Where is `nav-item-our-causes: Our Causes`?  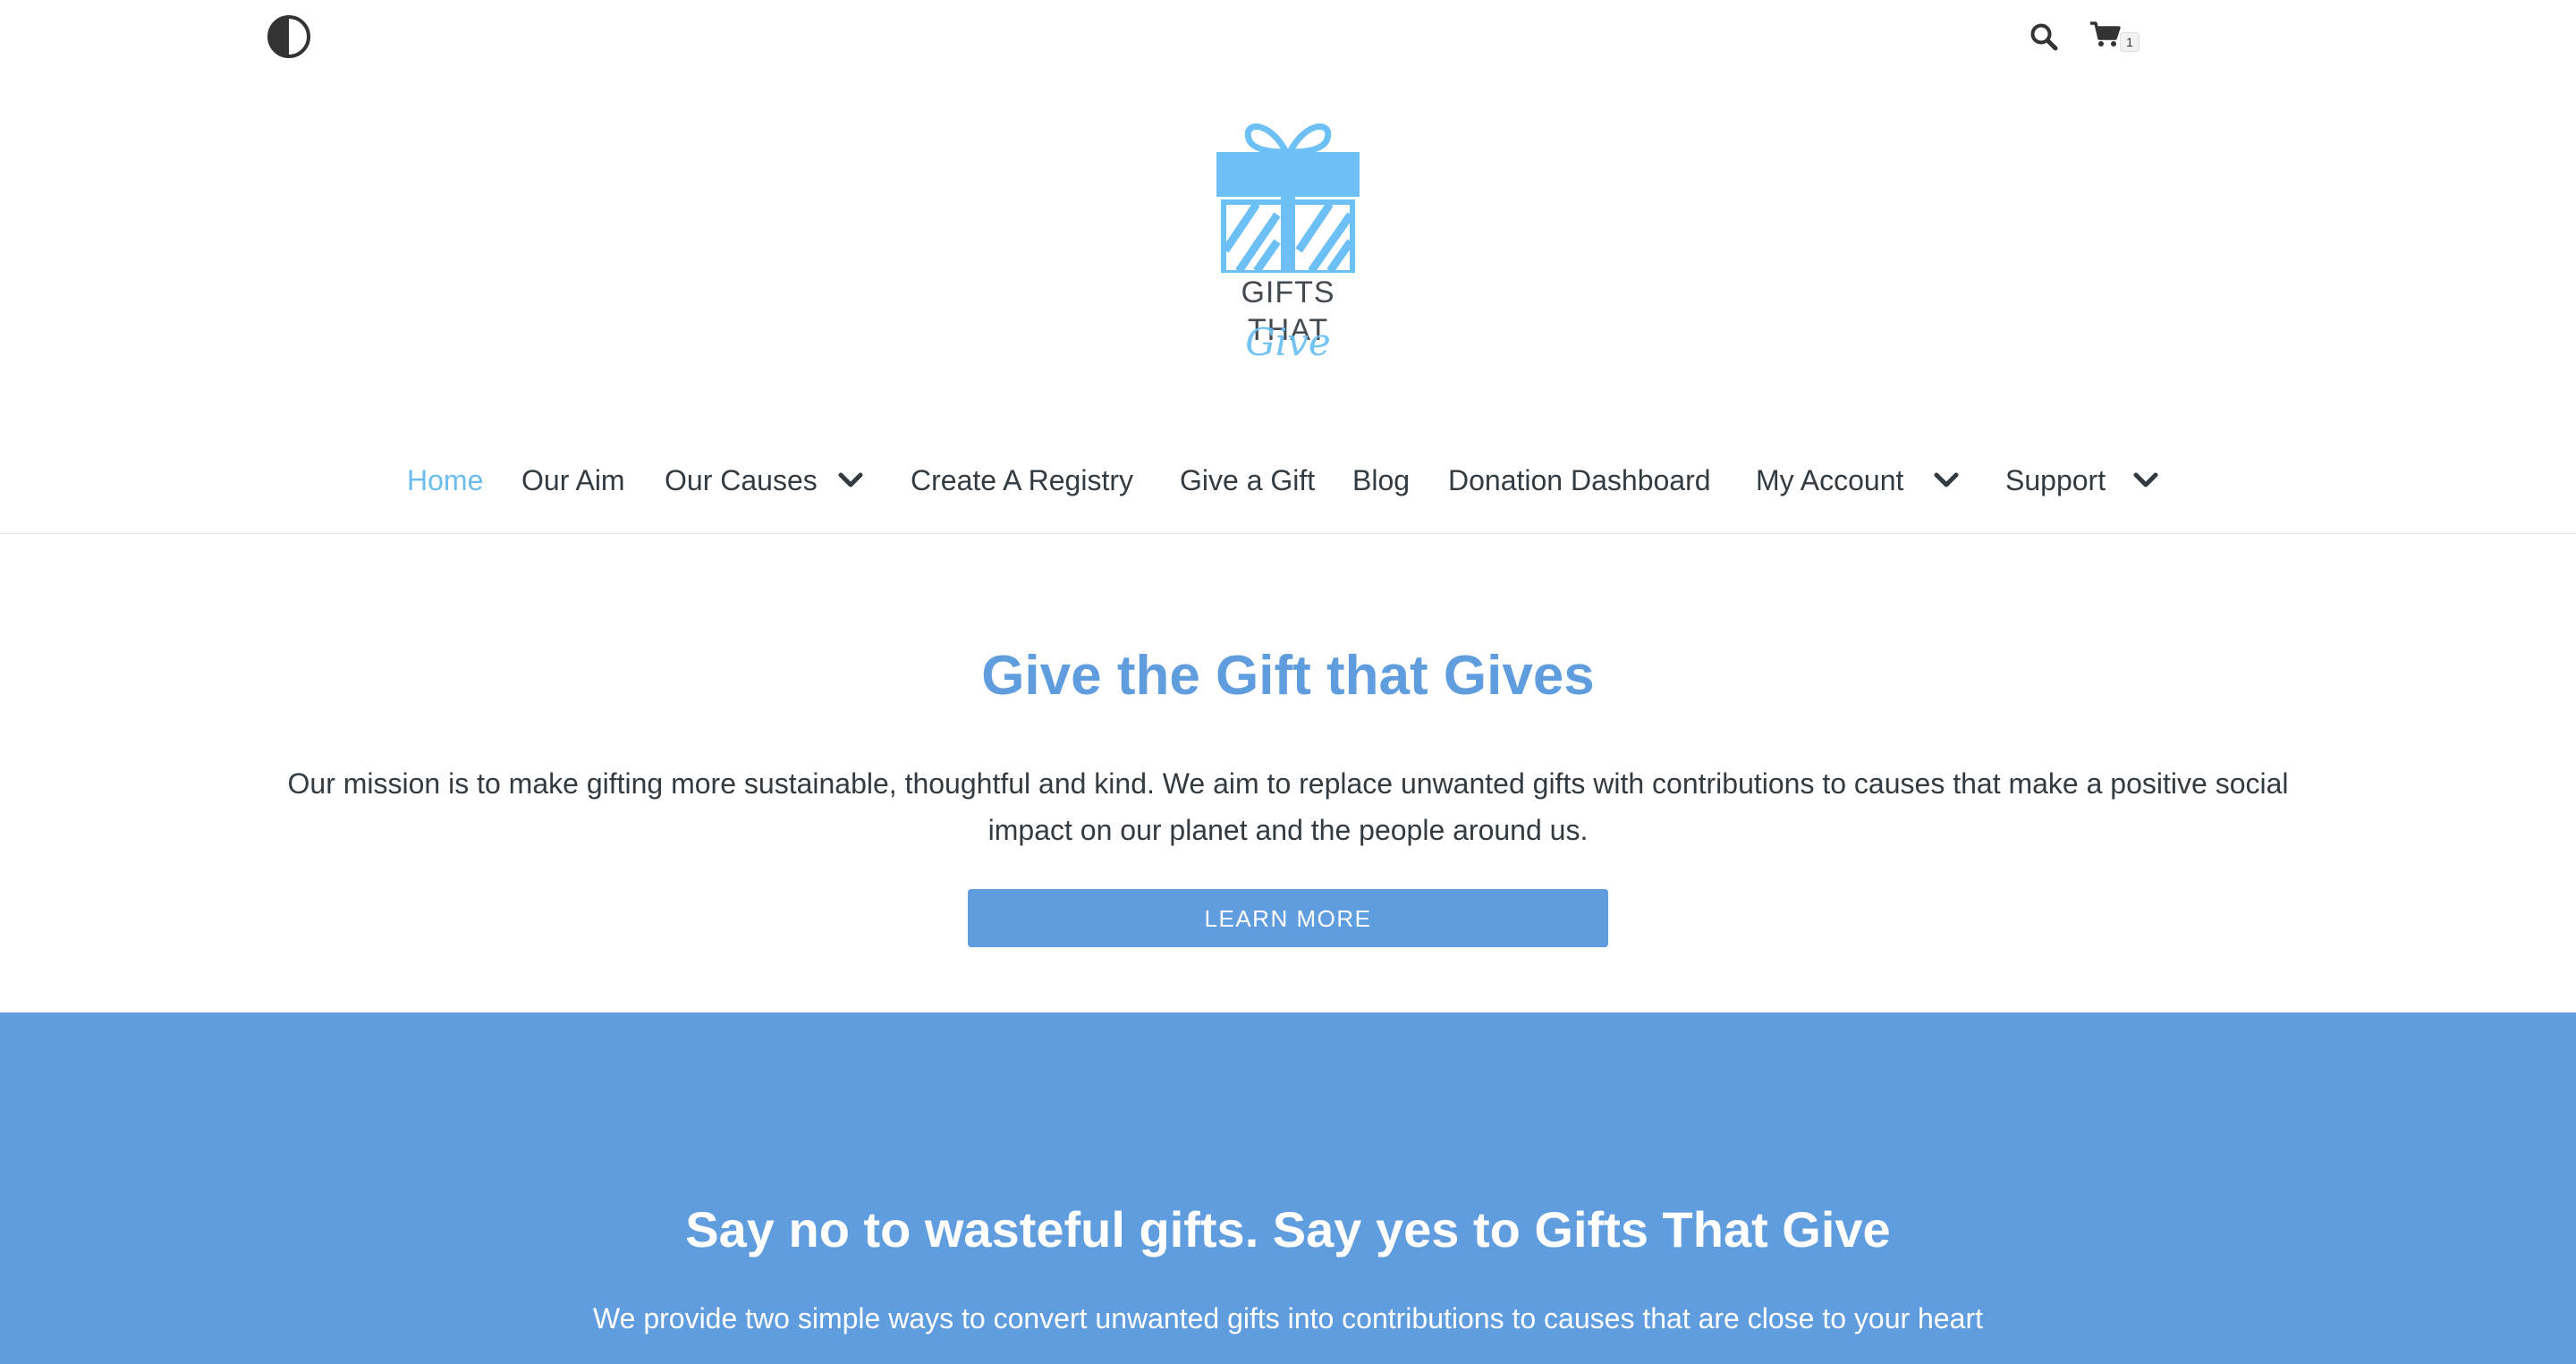
nav-item-our-causes: Our Causes is located at coordinates (741, 480).